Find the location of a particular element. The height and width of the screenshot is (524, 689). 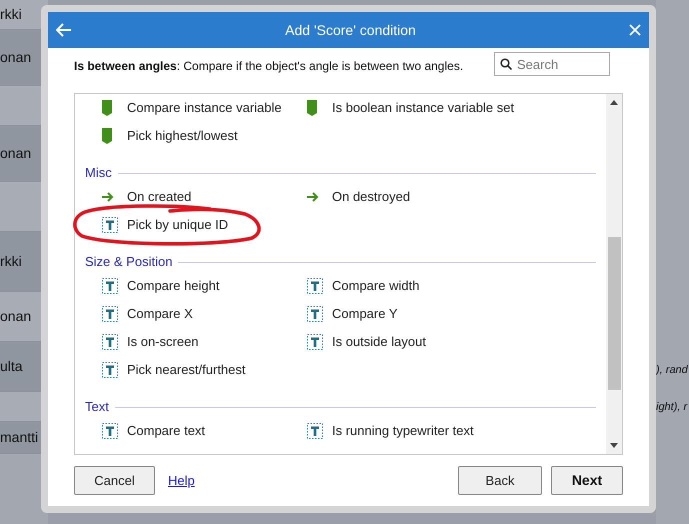

condition-item: Is boolean instance variable set is located at coordinates (443, 108).